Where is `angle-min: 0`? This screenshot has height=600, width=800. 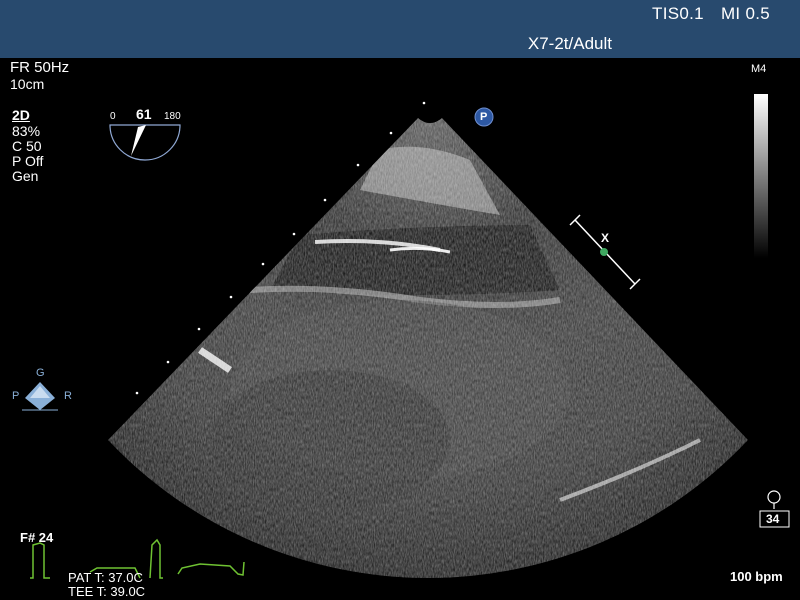
angle-min: 0 is located at coordinates (113, 116).